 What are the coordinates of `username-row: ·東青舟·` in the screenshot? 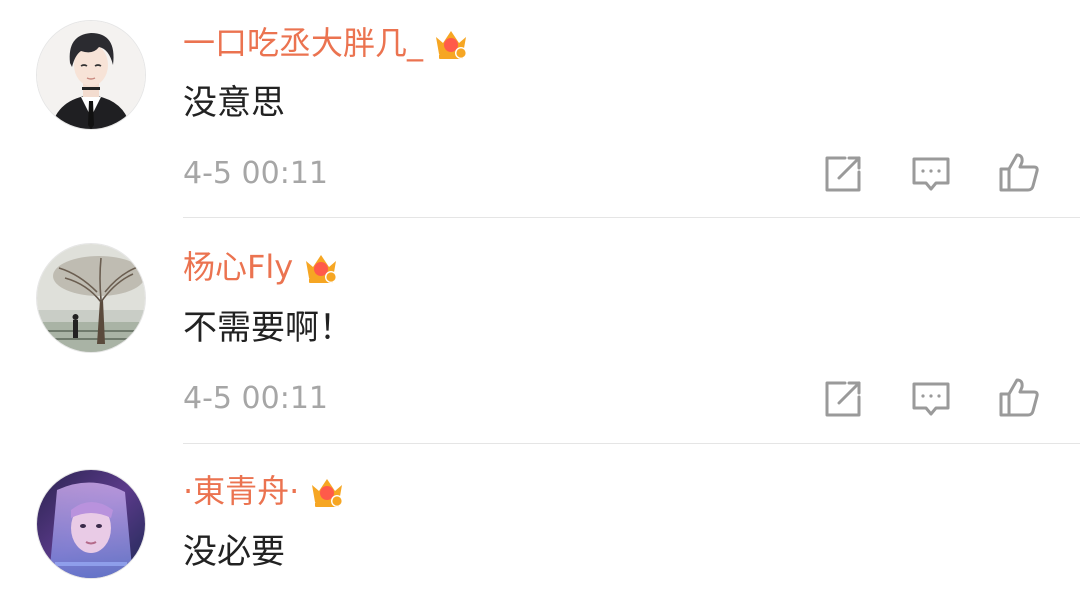 It's located at (265, 491).